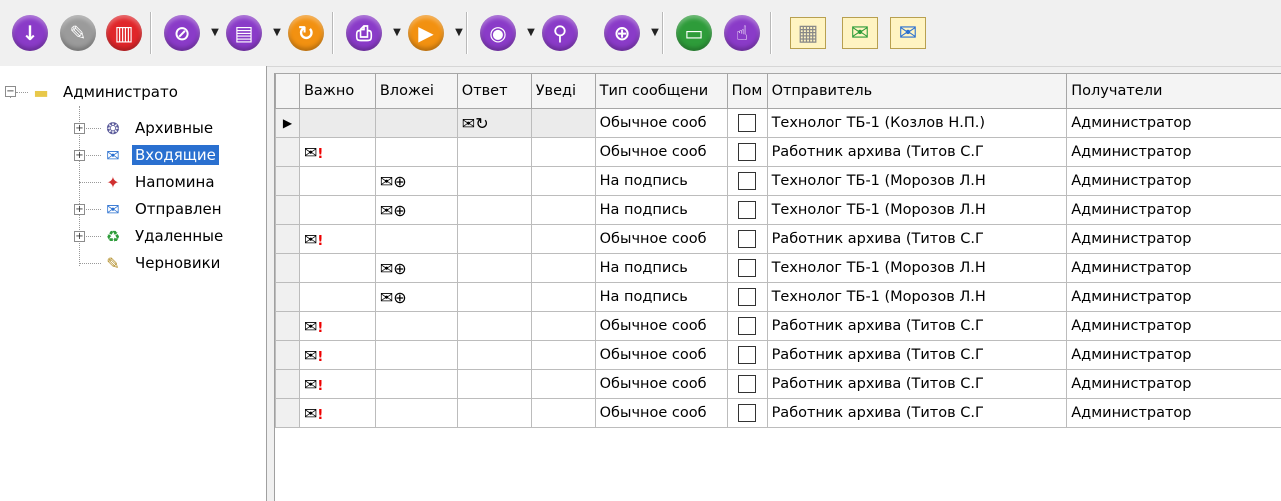 Image resolution: width=1281 pixels, height=501 pixels. What do you see at coordinates (393, 181) in the screenshot?
I see `attachment-envelope-icon: ✉⊕` at bounding box center [393, 181].